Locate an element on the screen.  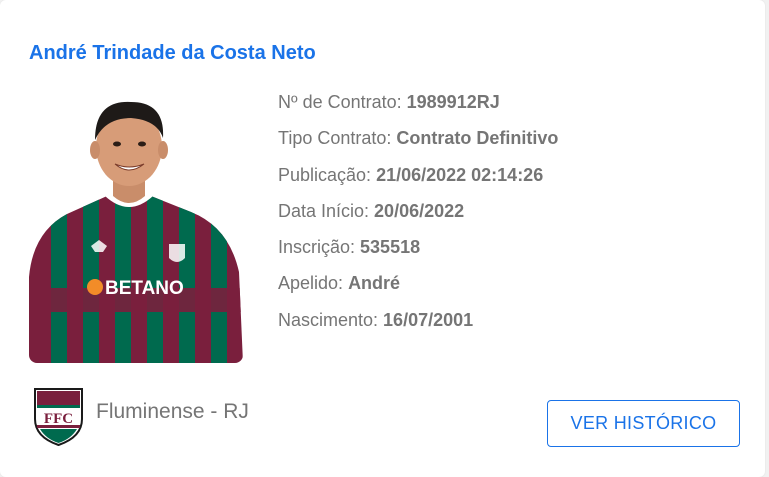
club-name: Fluminense - RJ is located at coordinates (172, 411).